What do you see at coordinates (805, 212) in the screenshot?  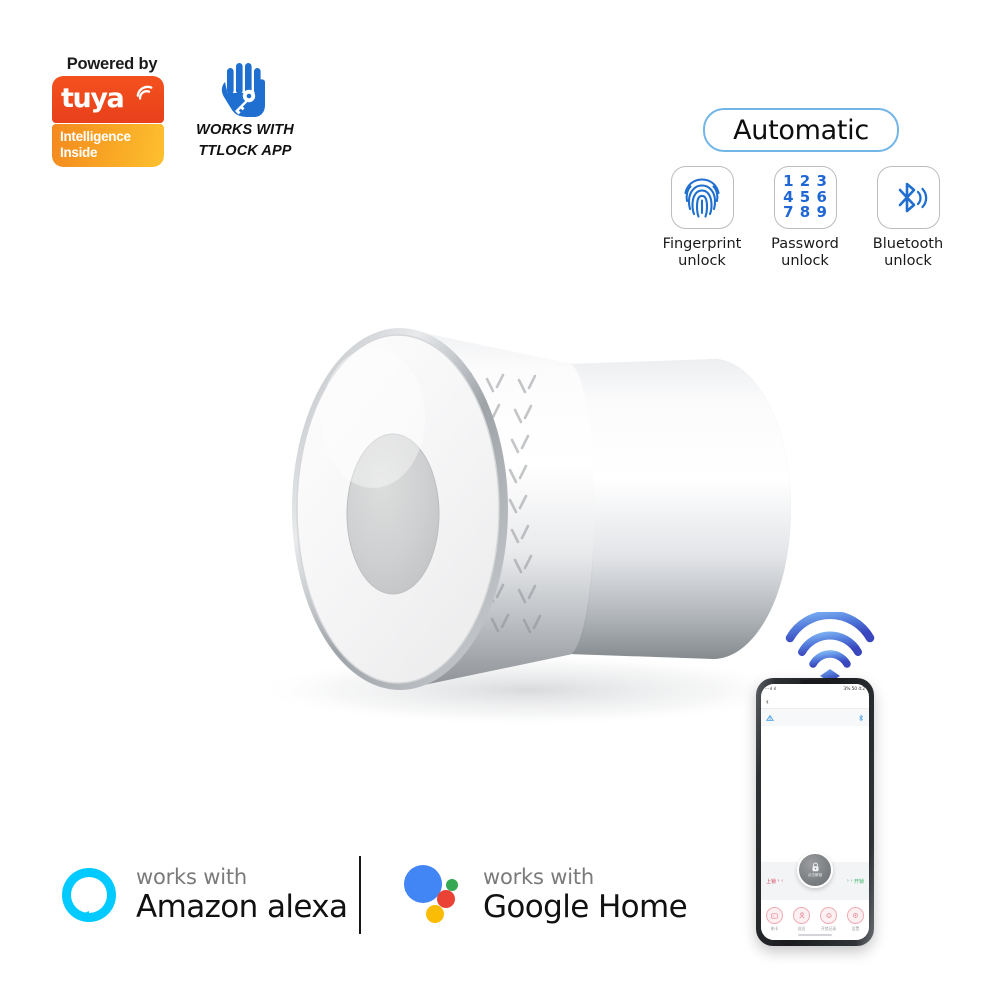 I see `keypad-digit-8: 8` at bounding box center [805, 212].